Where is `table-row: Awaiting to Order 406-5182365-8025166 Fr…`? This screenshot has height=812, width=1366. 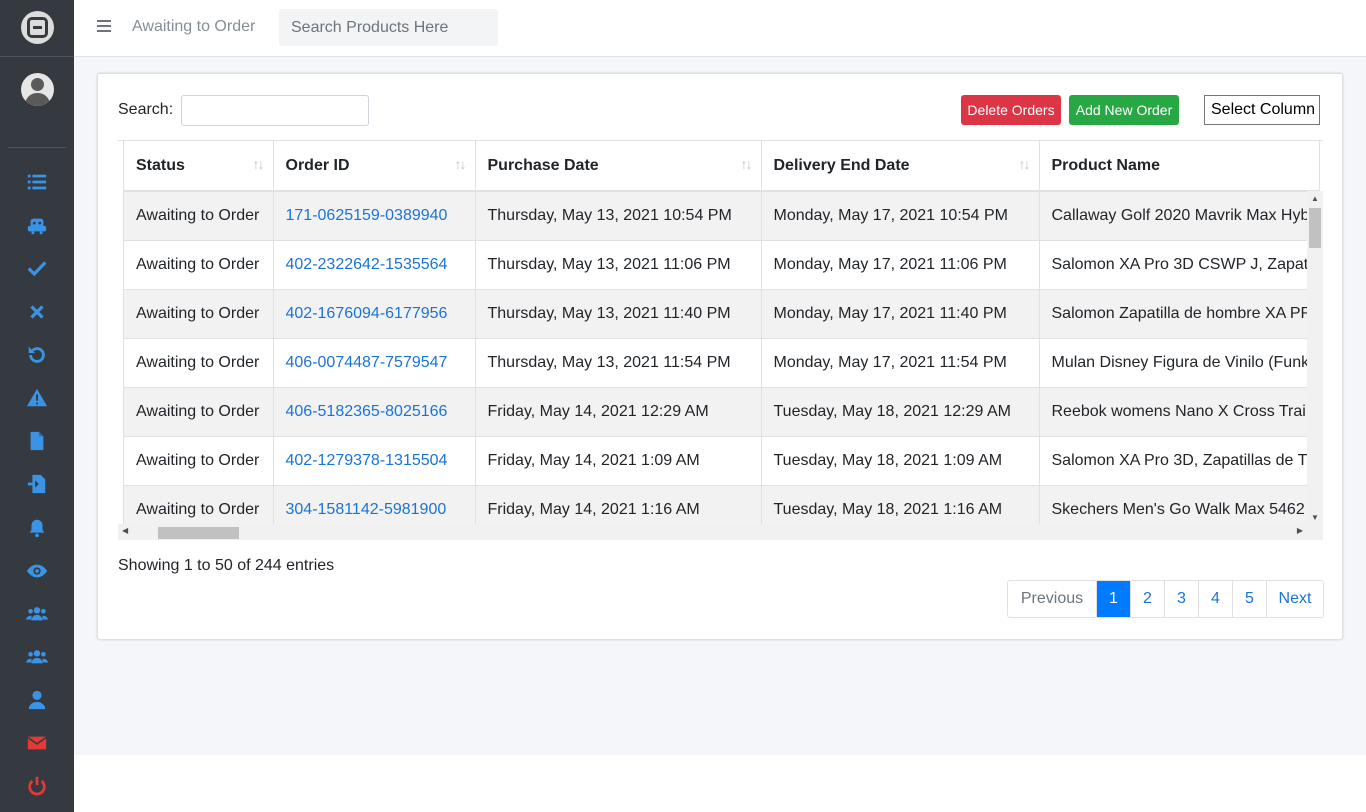
table-row: Awaiting to Order 406-5182365-8025166 Fr… is located at coordinates (722, 412).